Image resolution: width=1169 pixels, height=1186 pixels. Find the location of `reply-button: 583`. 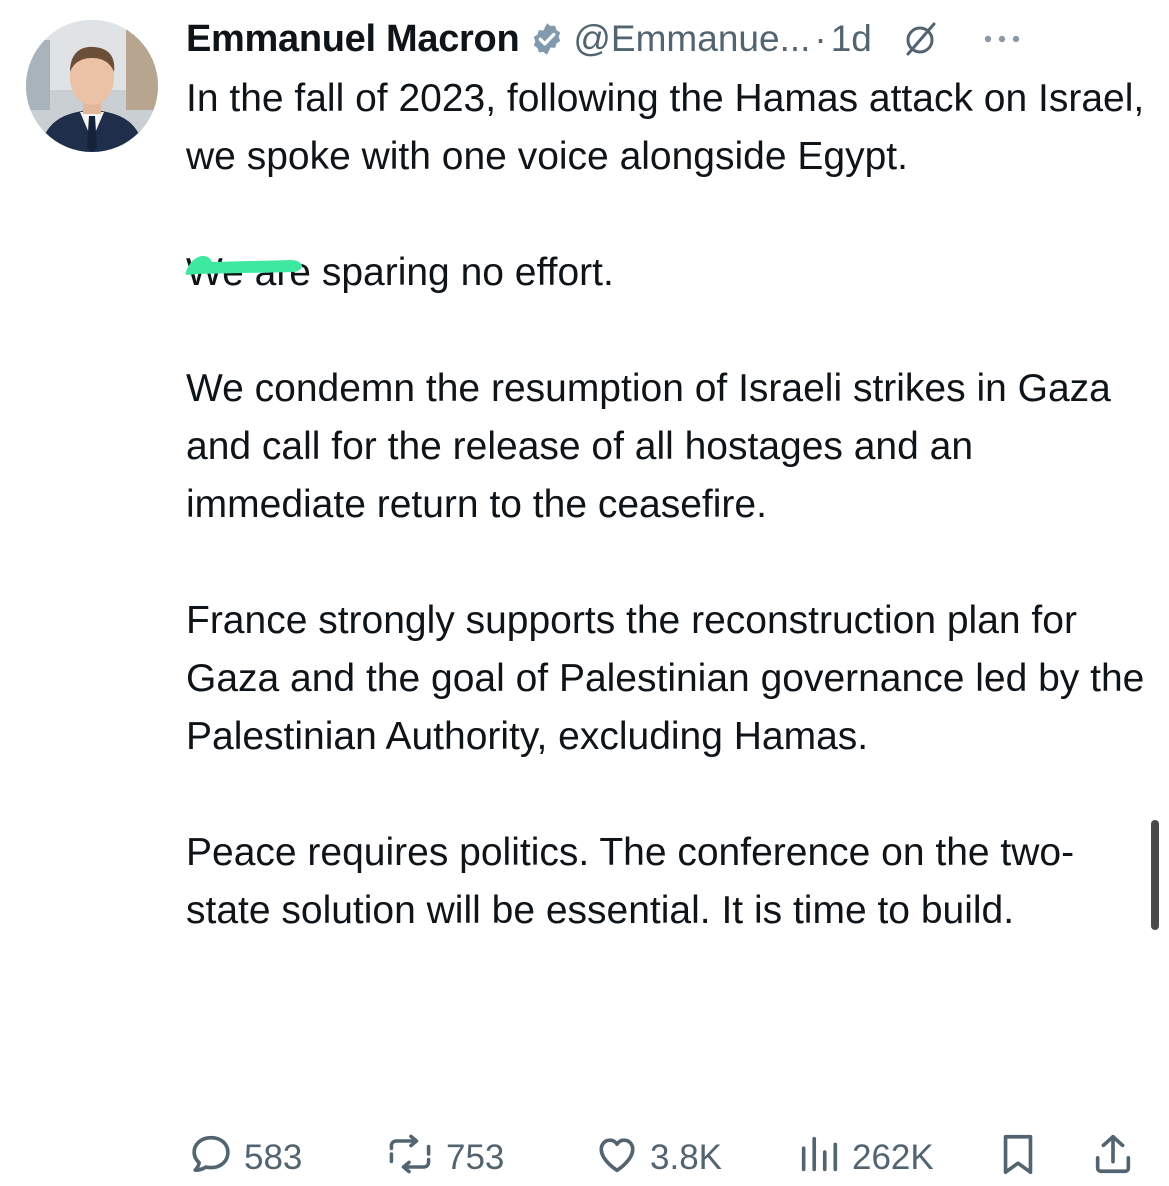

reply-button: 583 is located at coordinates (245, 1158).